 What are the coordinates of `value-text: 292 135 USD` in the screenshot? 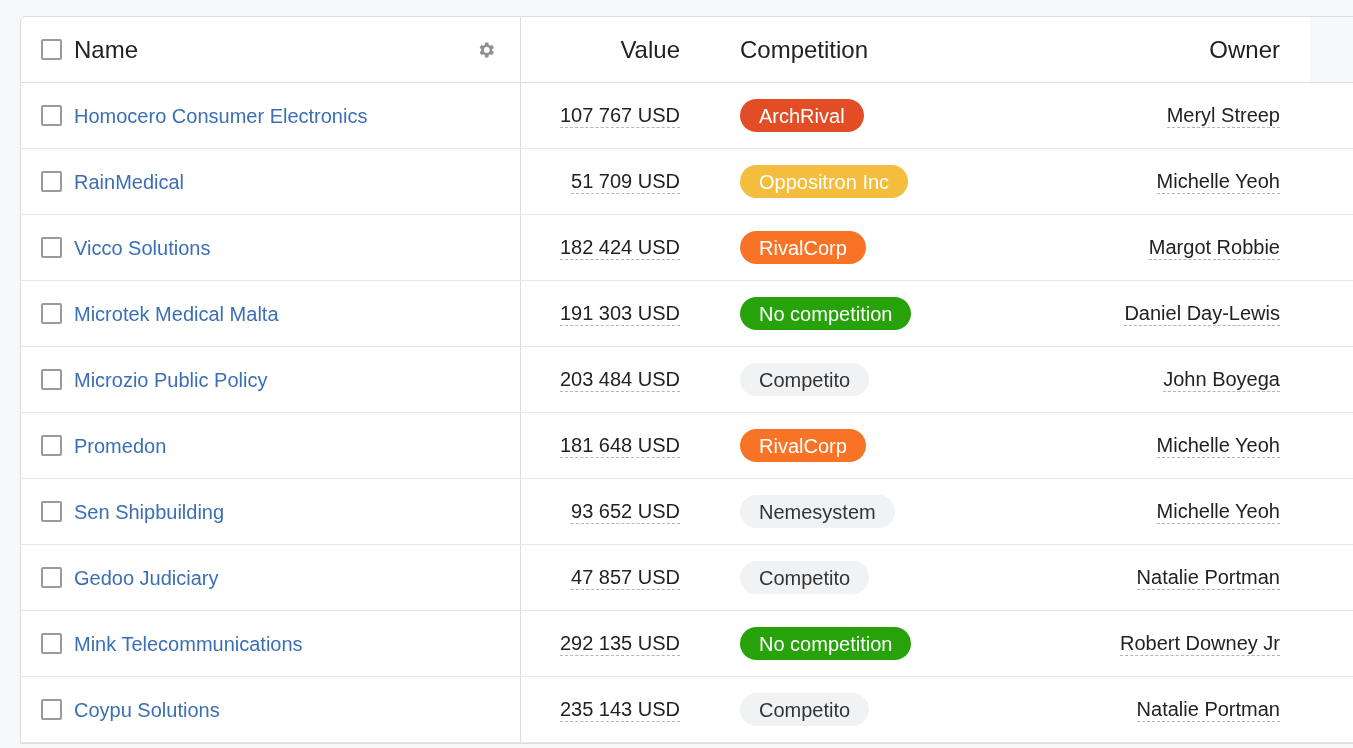 It's located at (619, 643).